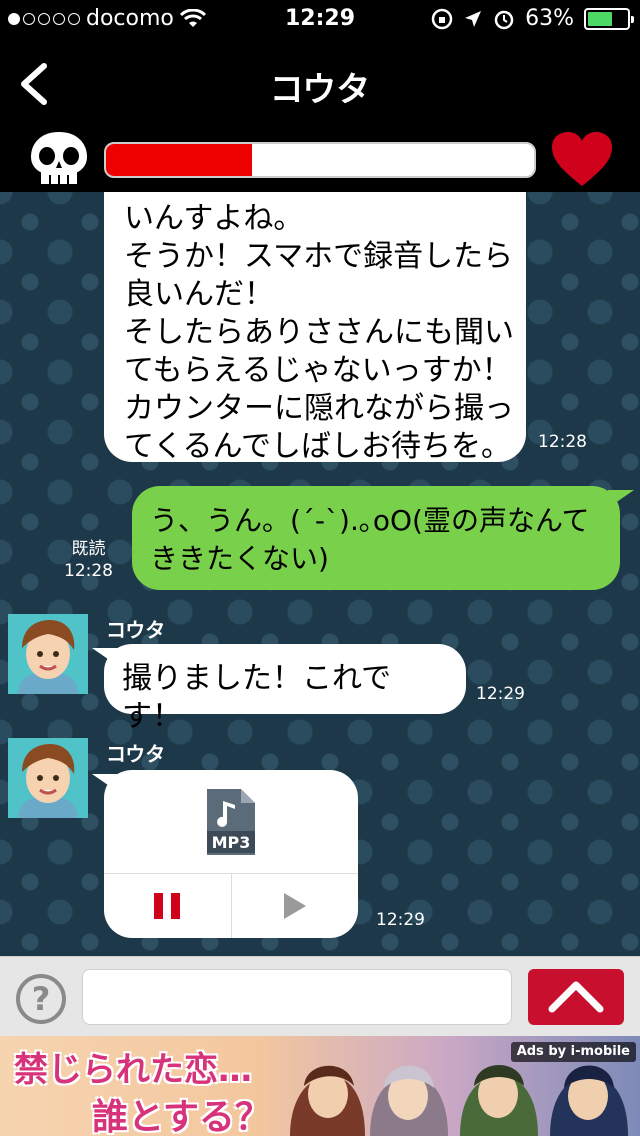 This screenshot has height=1136, width=640. What do you see at coordinates (88, 549) in the screenshot?
I see `read-label: 既読` at bounding box center [88, 549].